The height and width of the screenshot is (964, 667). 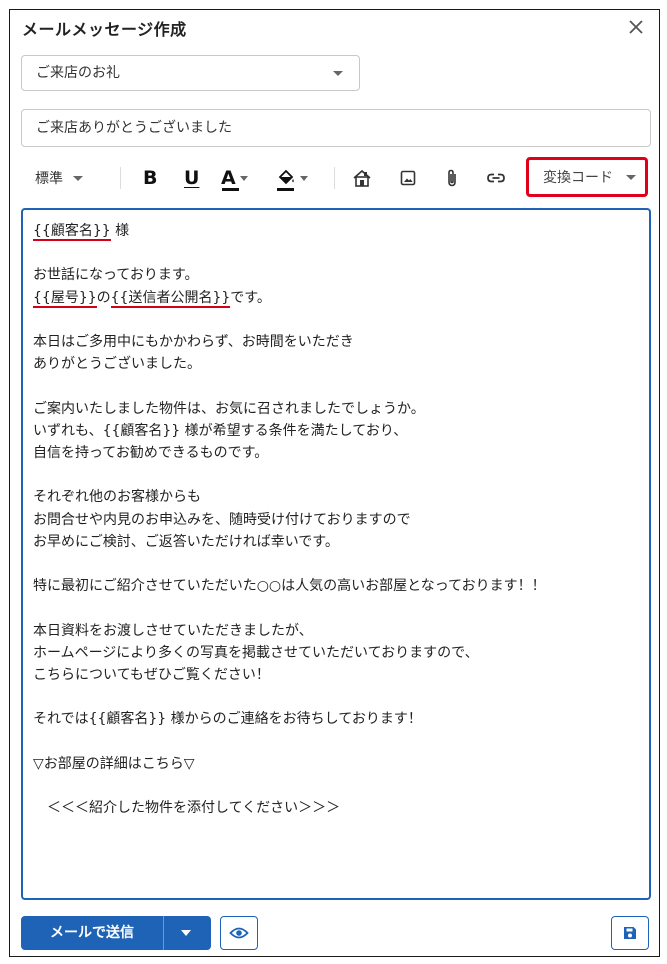 I want to click on body-line: お問合せや内見のお申込みを、随時受け付けておりますので, so click(x=336, y=520).